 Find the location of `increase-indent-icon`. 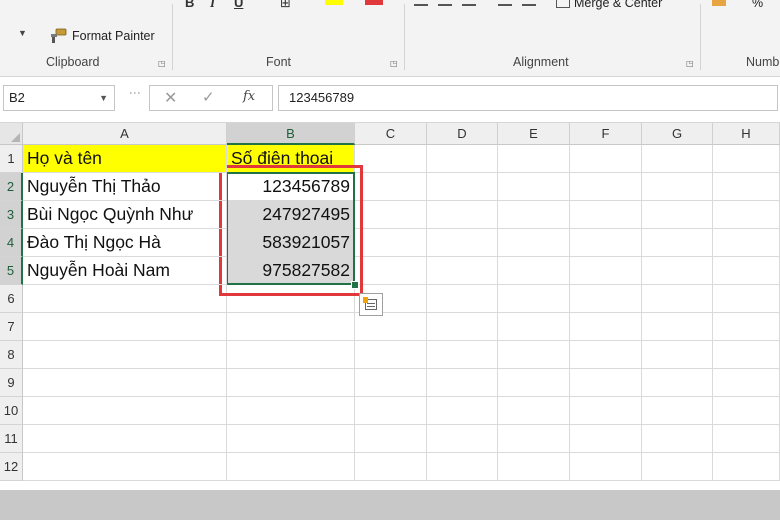

increase-indent-icon is located at coordinates (529, 5).